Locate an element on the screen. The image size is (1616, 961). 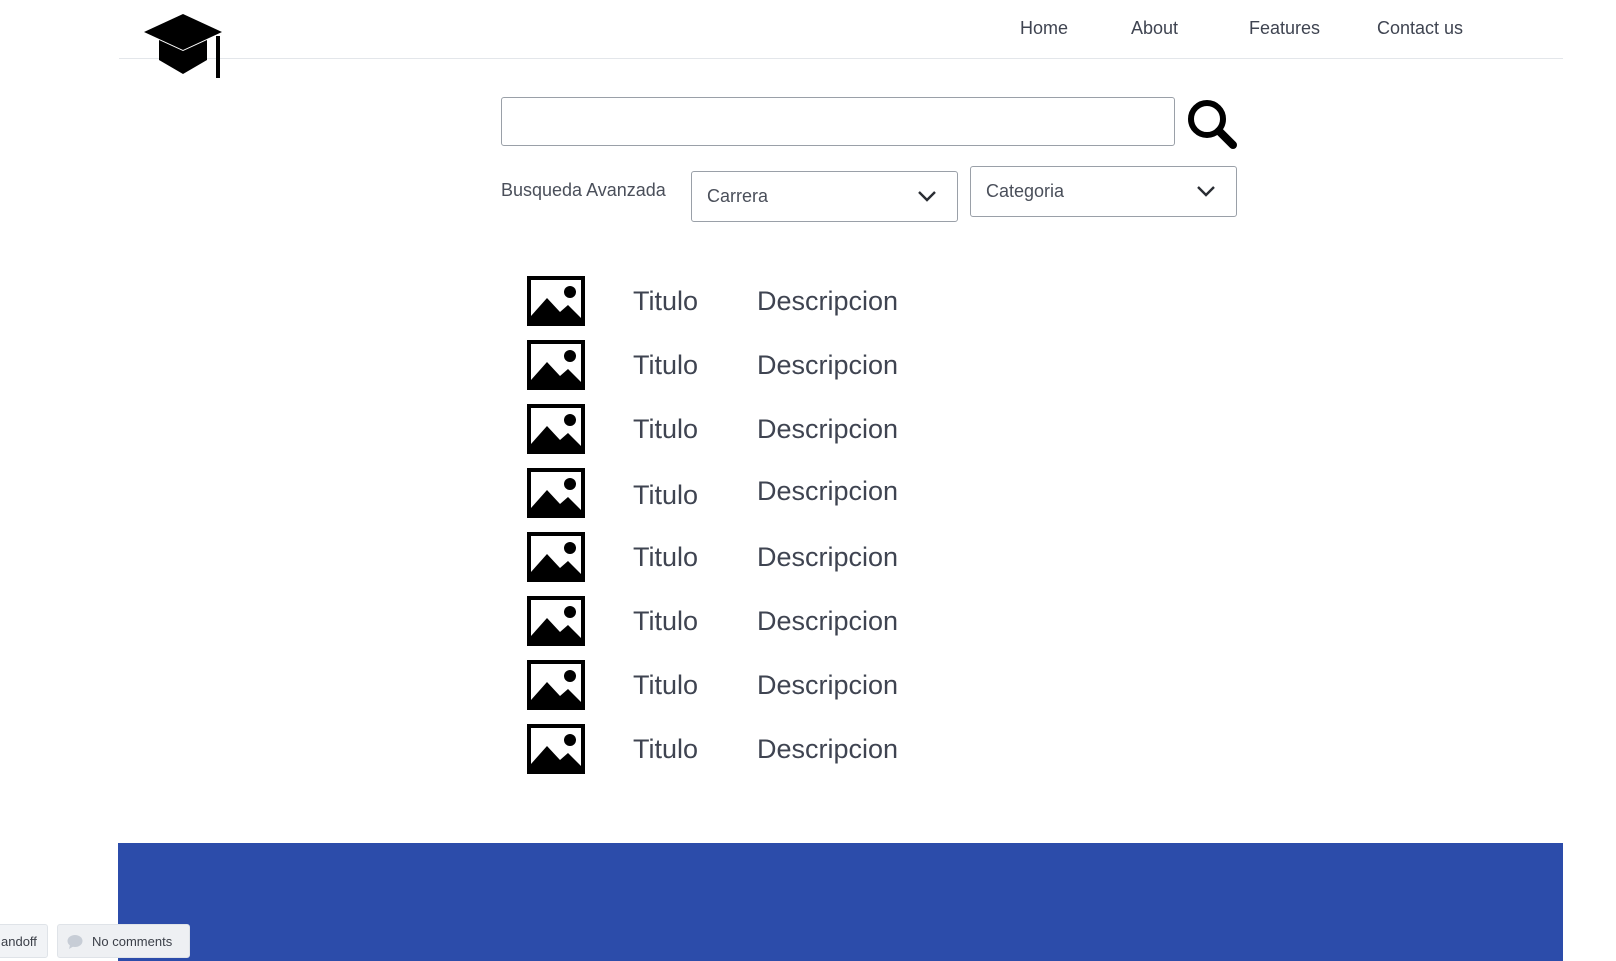
advanced-search-label: Busqueda Avanzada is located at coordinates (583, 190).